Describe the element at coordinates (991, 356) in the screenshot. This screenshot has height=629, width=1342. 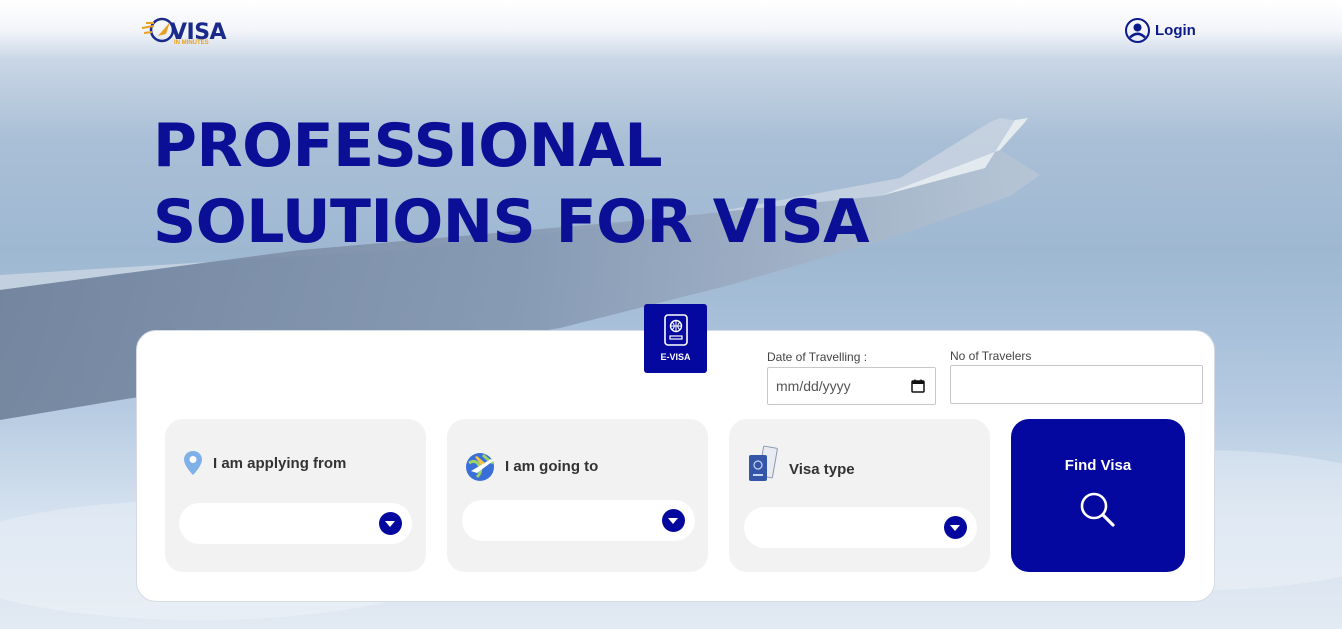
I see `travelers-label: No of Travelers` at that location.